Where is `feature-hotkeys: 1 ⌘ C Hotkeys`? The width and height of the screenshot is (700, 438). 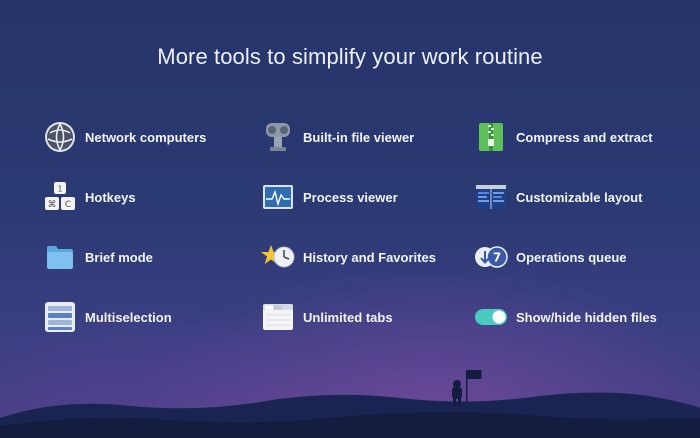
feature-hotkeys: 1 ⌘ C Hotkeys is located at coordinates (89, 197).